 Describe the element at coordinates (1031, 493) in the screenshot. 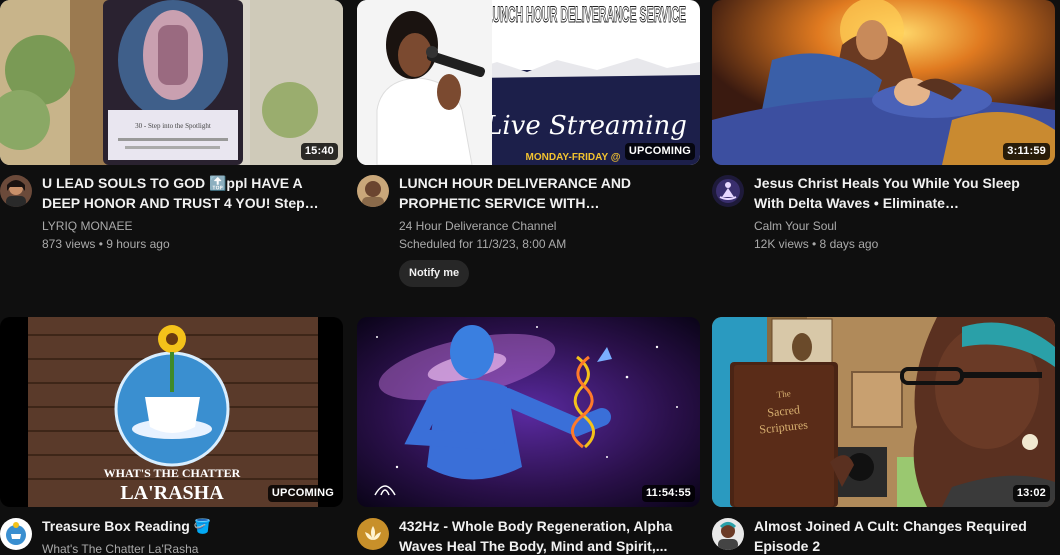

I see `duration-badge: 13:02` at that location.